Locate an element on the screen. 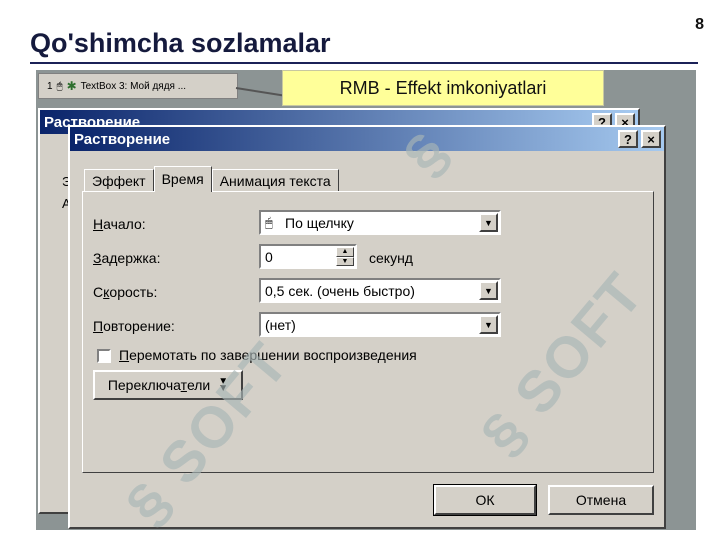  triggers-label: Переключатели is located at coordinates (159, 385).